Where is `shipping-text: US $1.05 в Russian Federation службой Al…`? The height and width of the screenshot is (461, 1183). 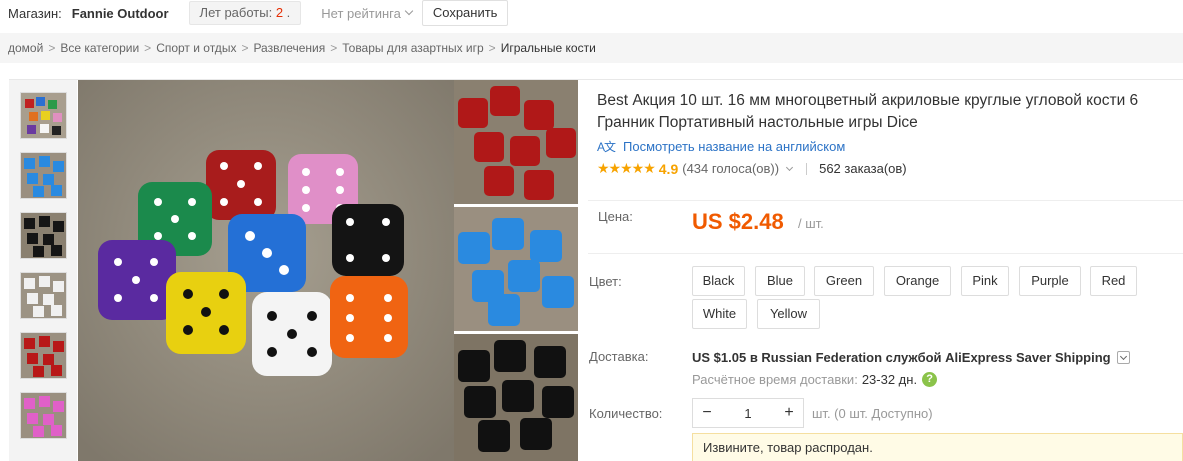
shipping-text: US $1.05 в Russian Federation службой Al… is located at coordinates (901, 357).